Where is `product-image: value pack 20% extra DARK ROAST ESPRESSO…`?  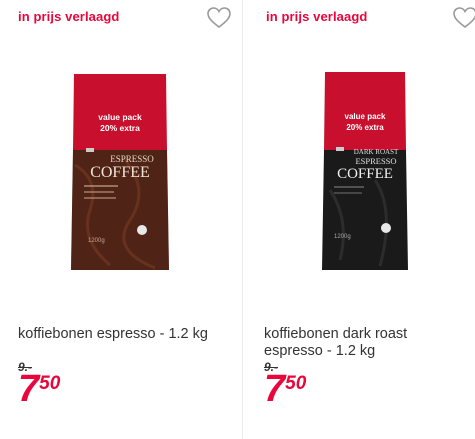
product-image: value pack 20% extra DARK ROAST ESPRESSO… is located at coordinates (365, 174).